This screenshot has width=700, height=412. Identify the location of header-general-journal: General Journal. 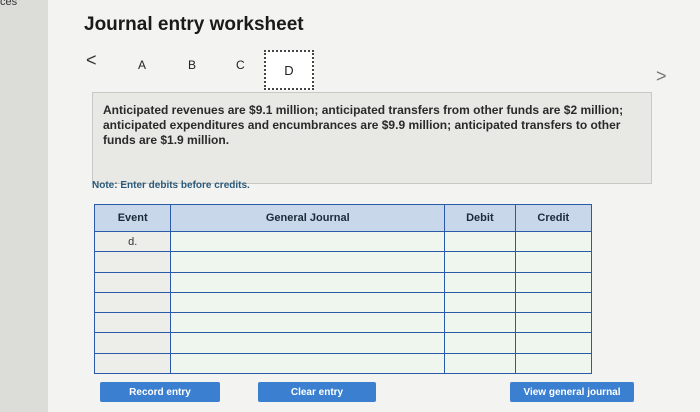
(308, 218).